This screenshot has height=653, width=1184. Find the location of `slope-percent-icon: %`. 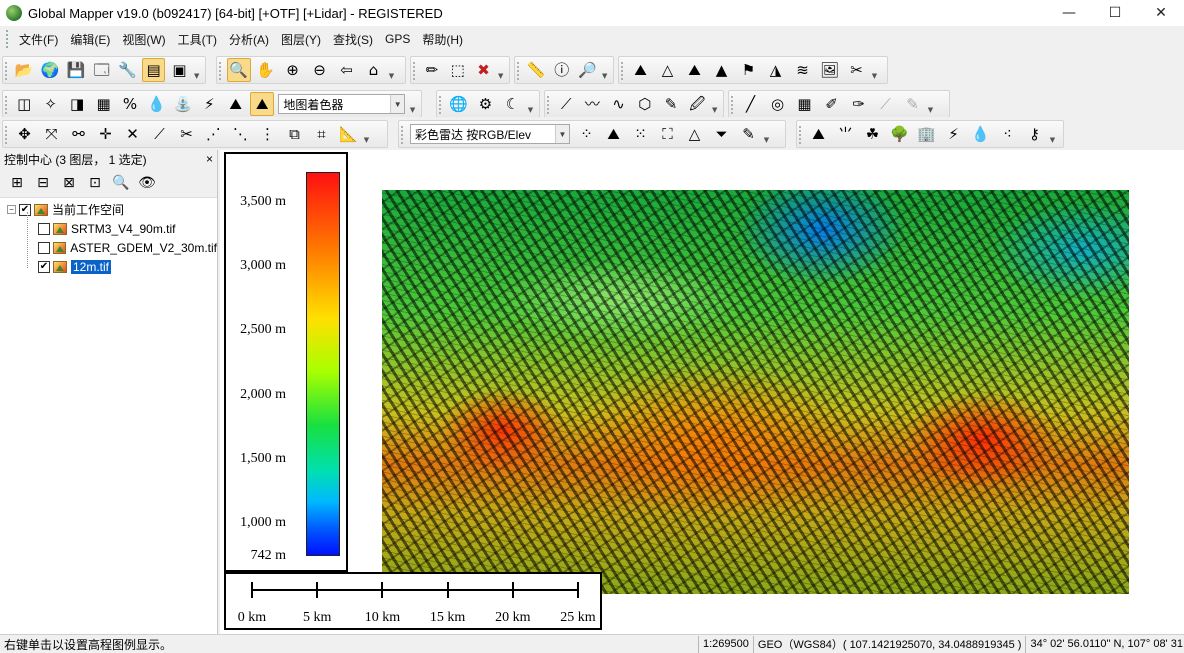

slope-percent-icon: % is located at coordinates (129, 104).